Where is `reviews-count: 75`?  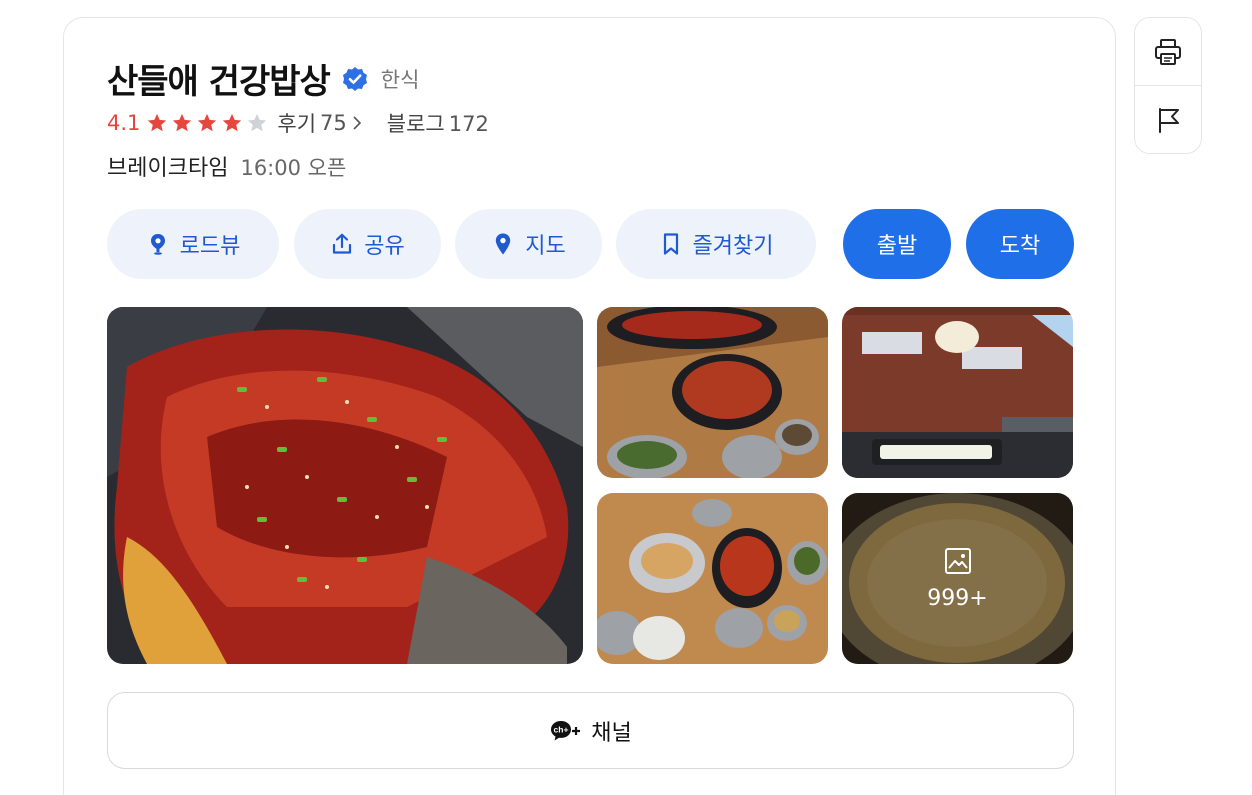 reviews-count: 75 is located at coordinates (333, 123).